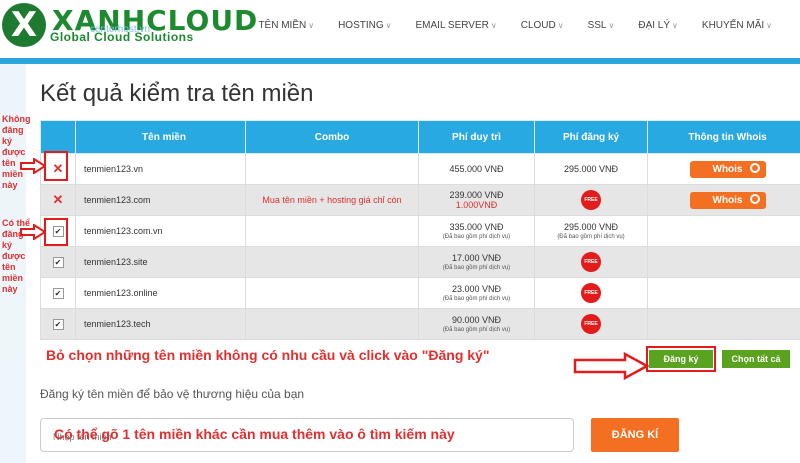 This screenshot has width=800, height=463. I want to click on domain-name: tenmien123.com, so click(160, 200).